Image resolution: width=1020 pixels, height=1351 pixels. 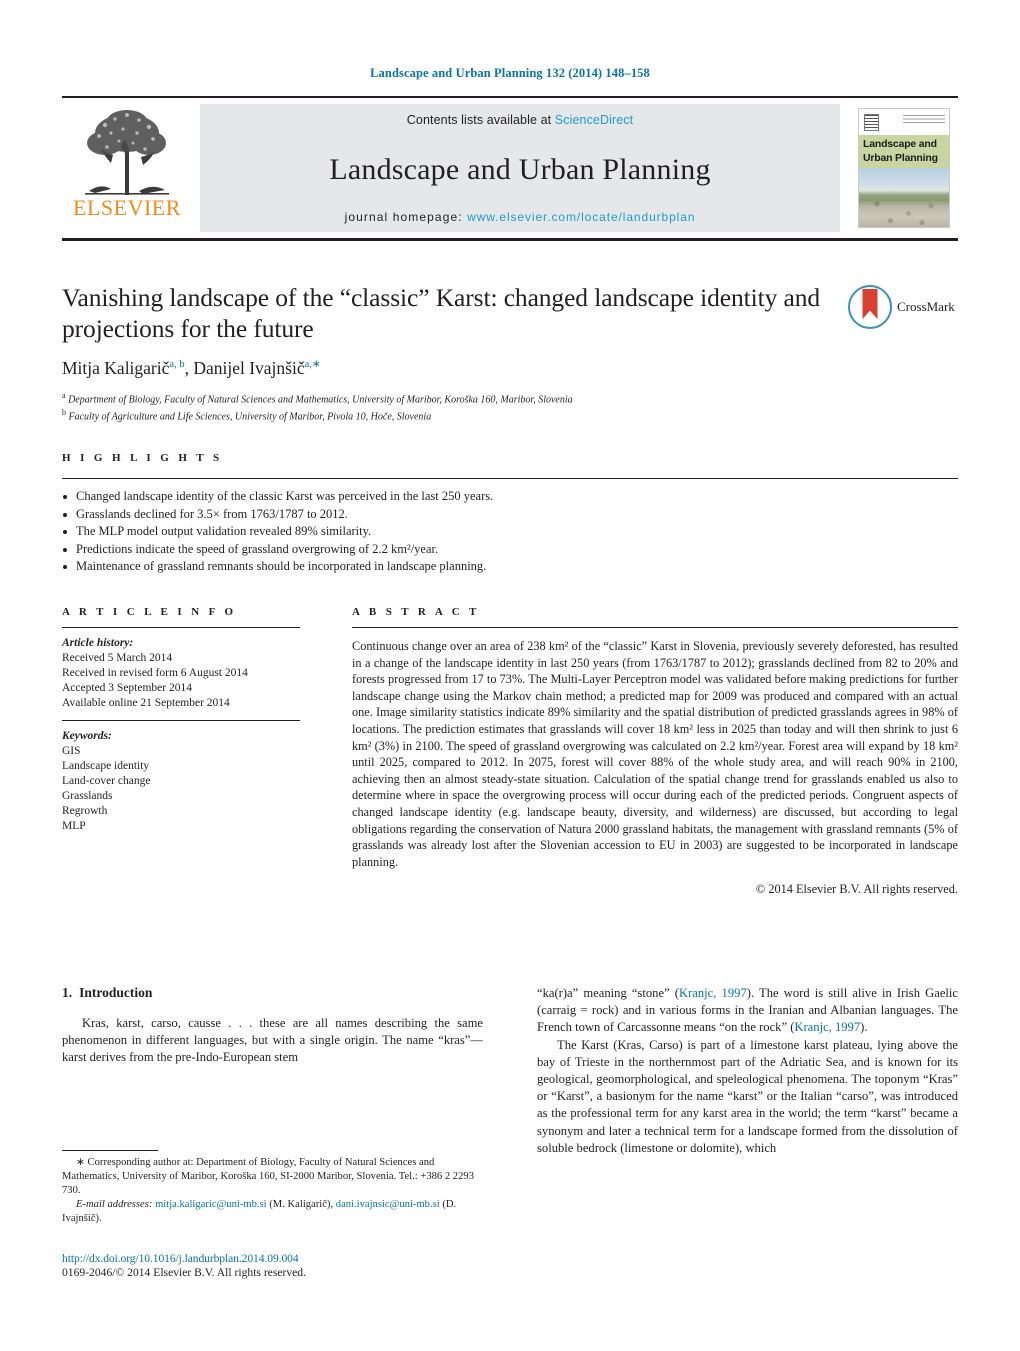 I want to click on email-owner-1: (M. Kaligarič),, so click(x=301, y=1204).